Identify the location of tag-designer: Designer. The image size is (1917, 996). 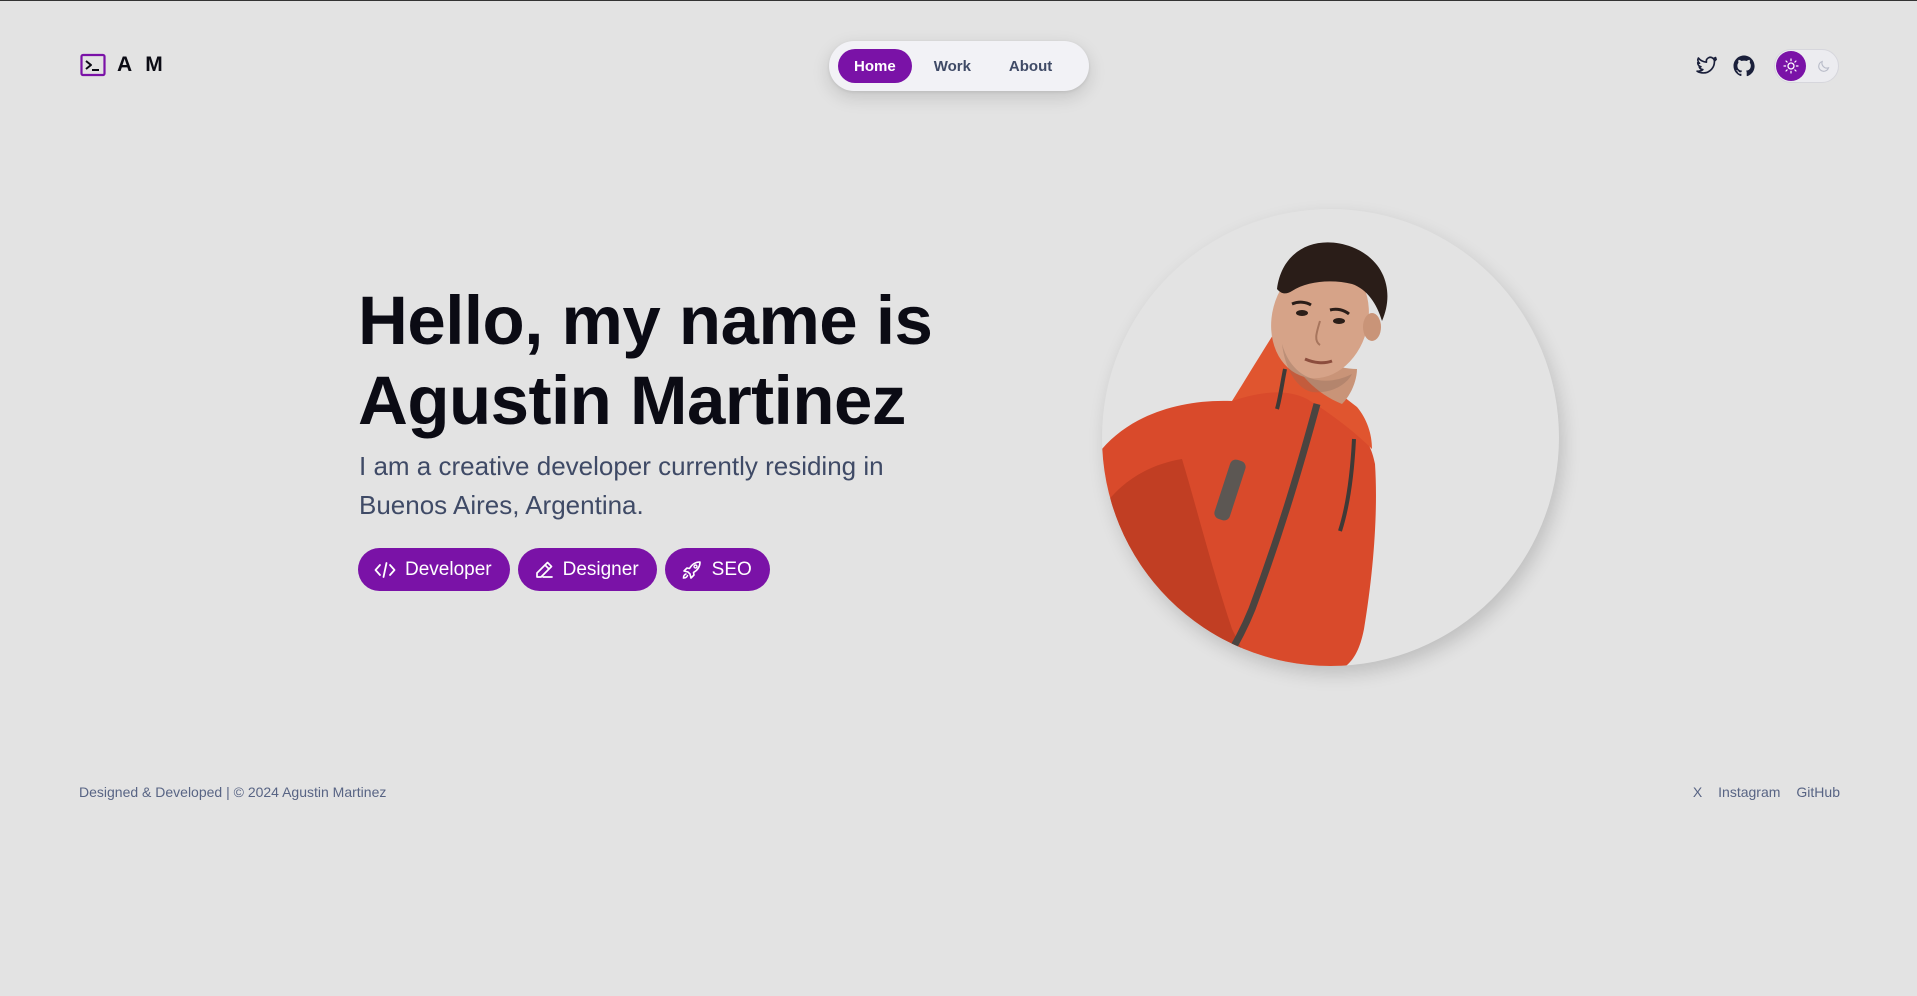
(587, 569).